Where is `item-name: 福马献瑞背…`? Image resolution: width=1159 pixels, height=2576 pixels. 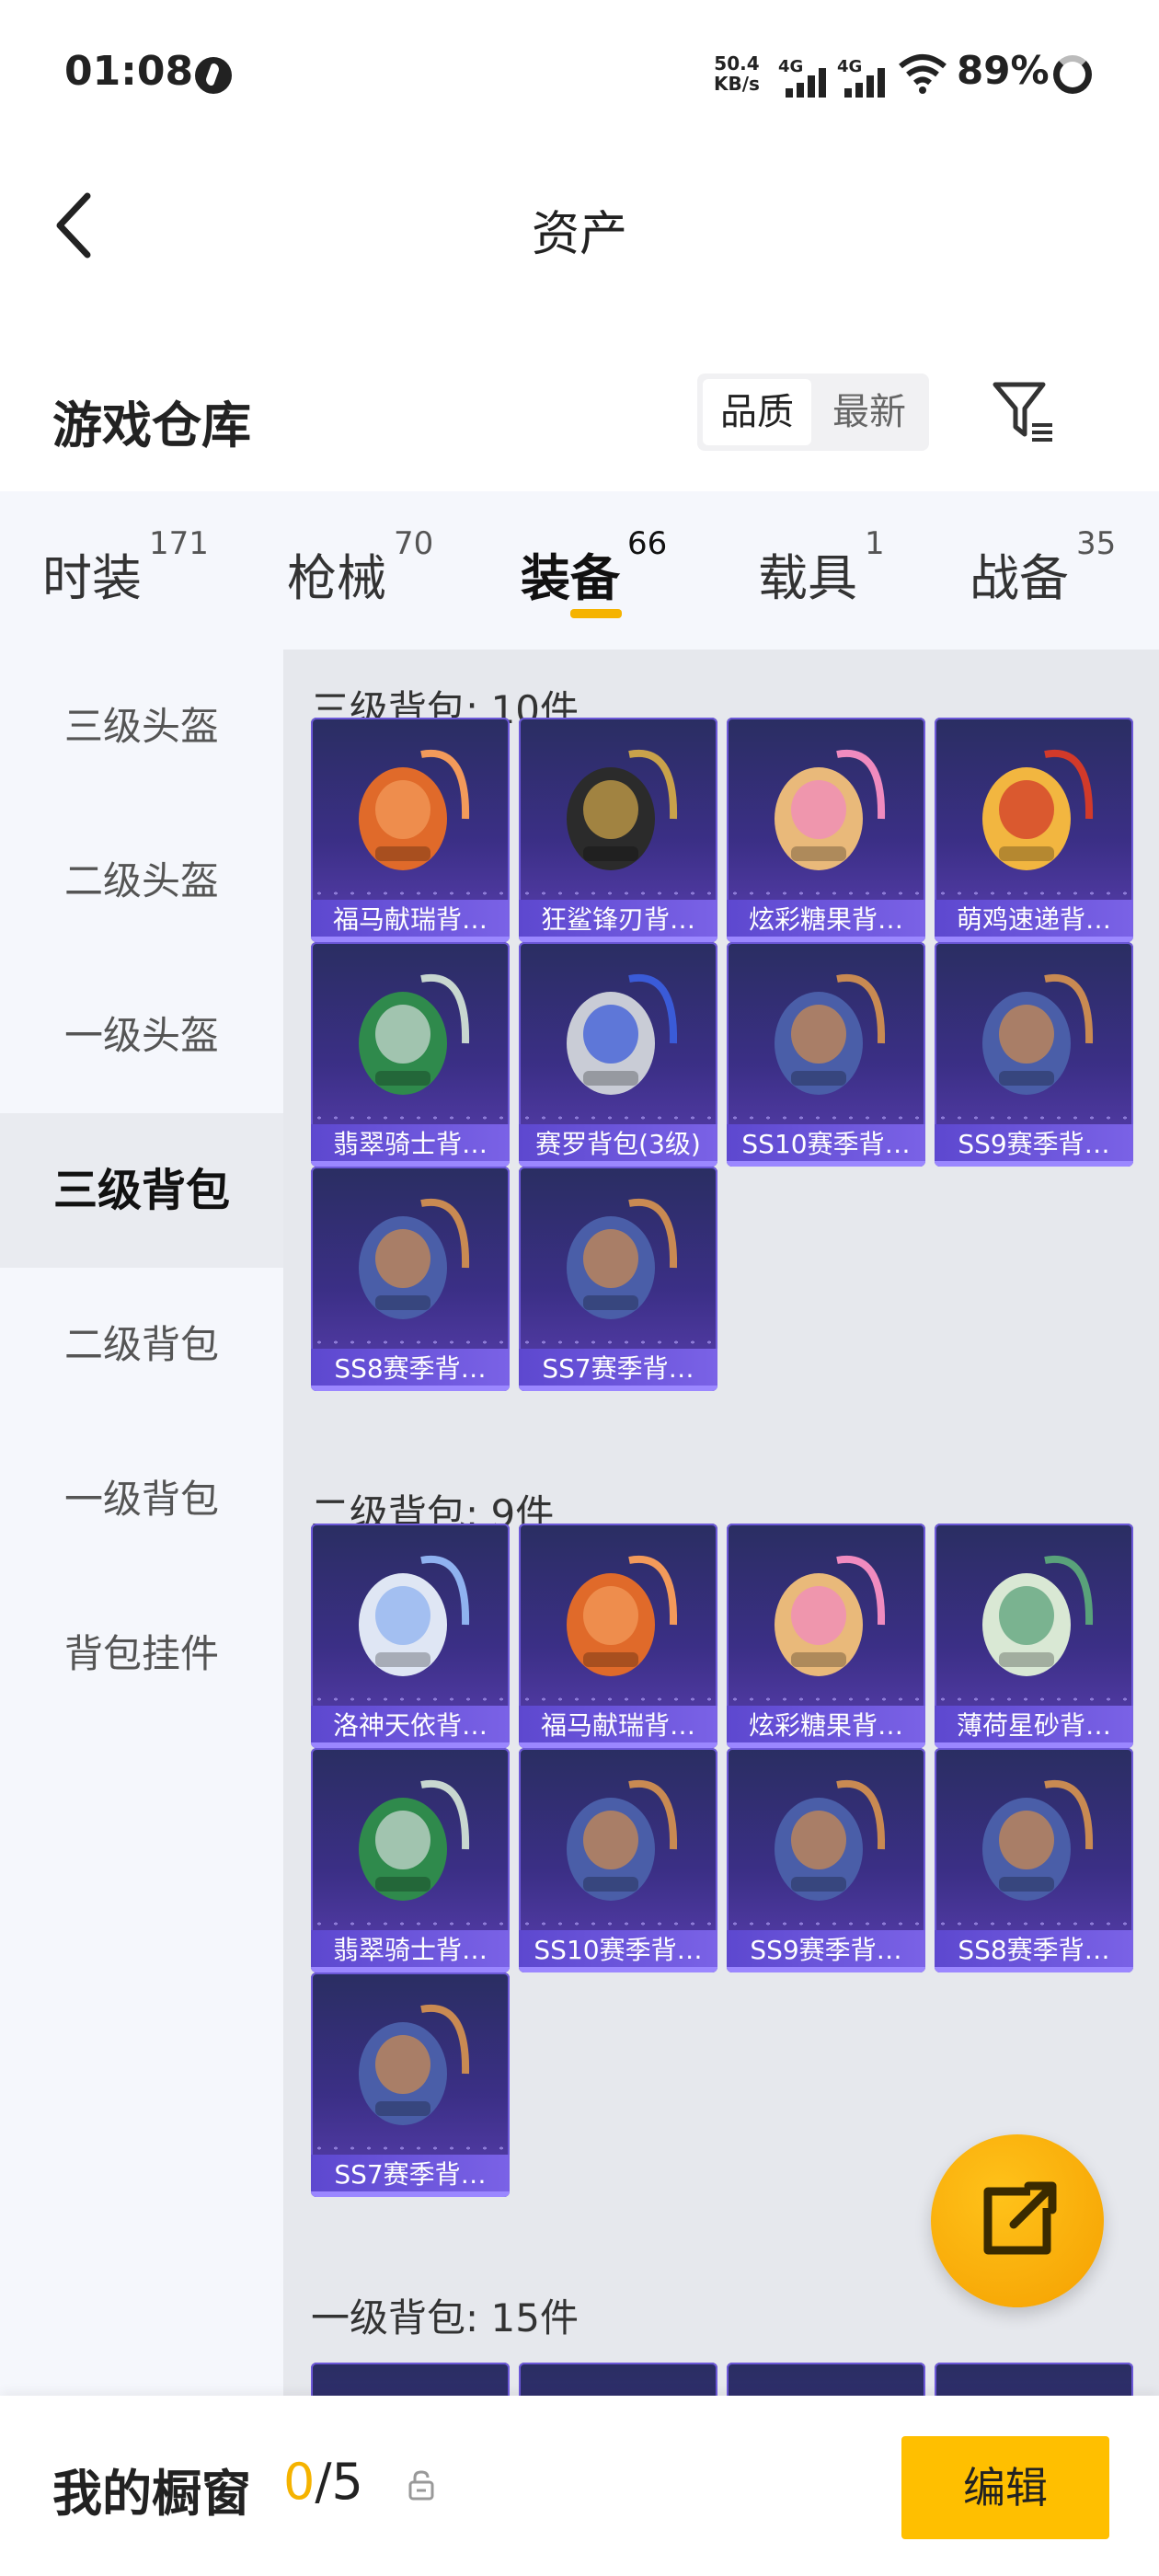
item-name: 福马献瑞背… is located at coordinates (410, 921).